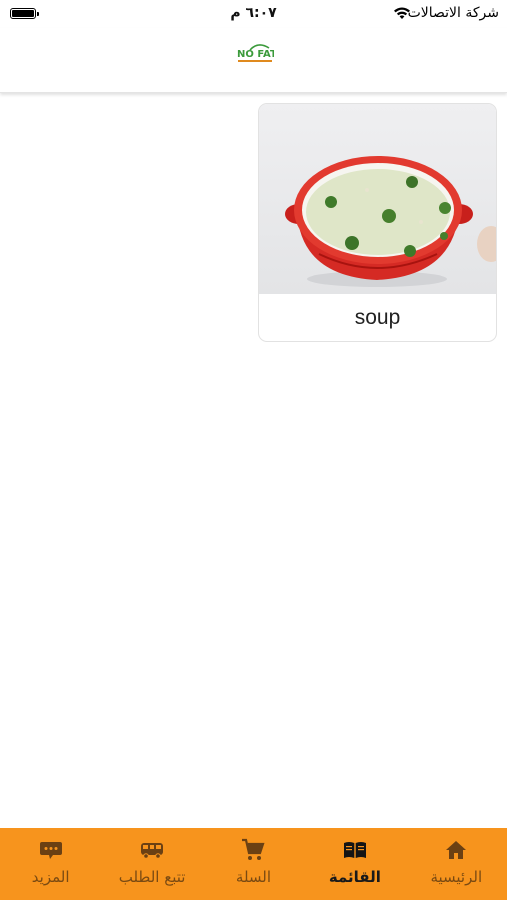  What do you see at coordinates (152, 851) in the screenshot?
I see `truck-icon` at bounding box center [152, 851].